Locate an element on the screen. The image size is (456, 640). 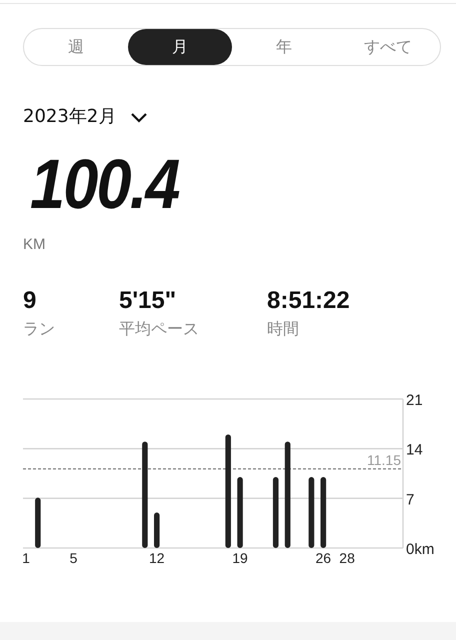
stat-label: 時間 is located at coordinates (283, 329).